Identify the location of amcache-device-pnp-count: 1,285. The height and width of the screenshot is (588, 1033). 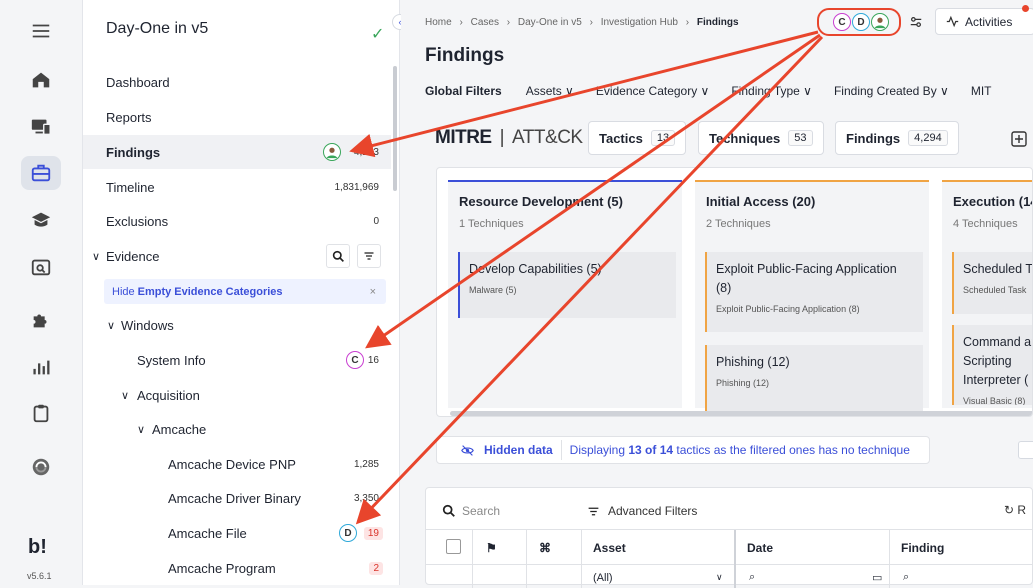
(366, 464).